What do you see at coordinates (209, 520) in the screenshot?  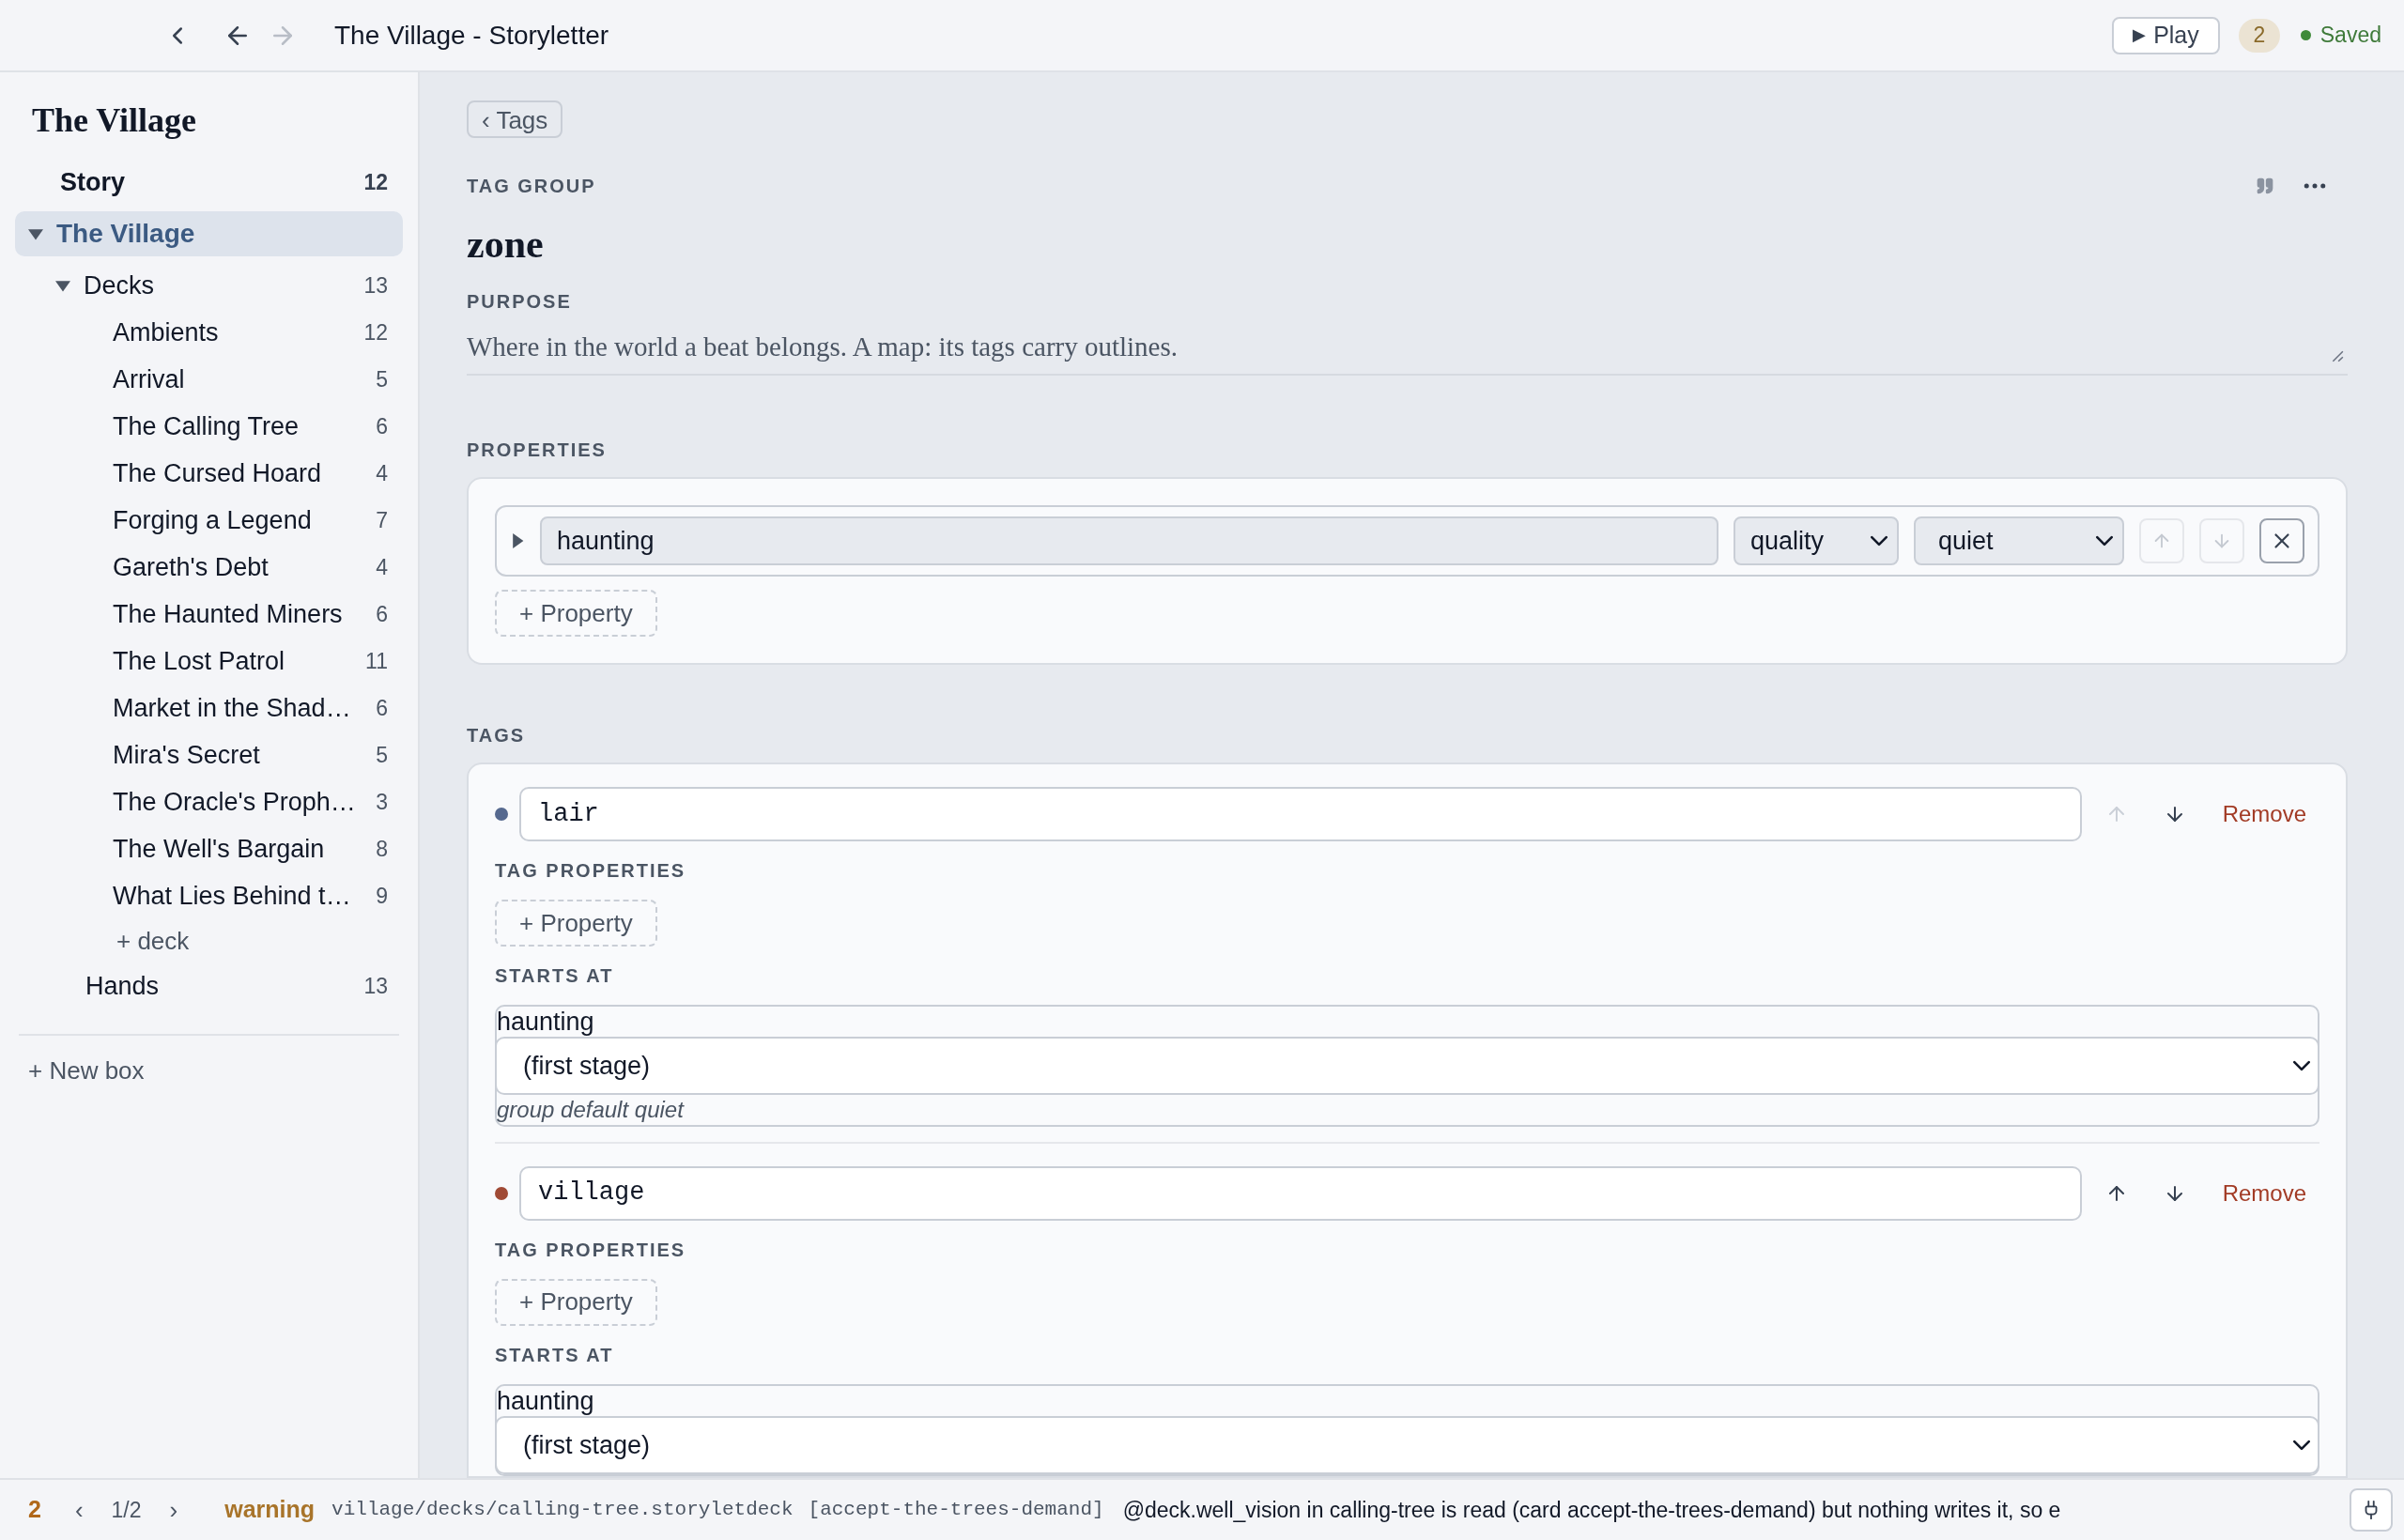 I see `sidebar-item: Forging a Legend 7` at bounding box center [209, 520].